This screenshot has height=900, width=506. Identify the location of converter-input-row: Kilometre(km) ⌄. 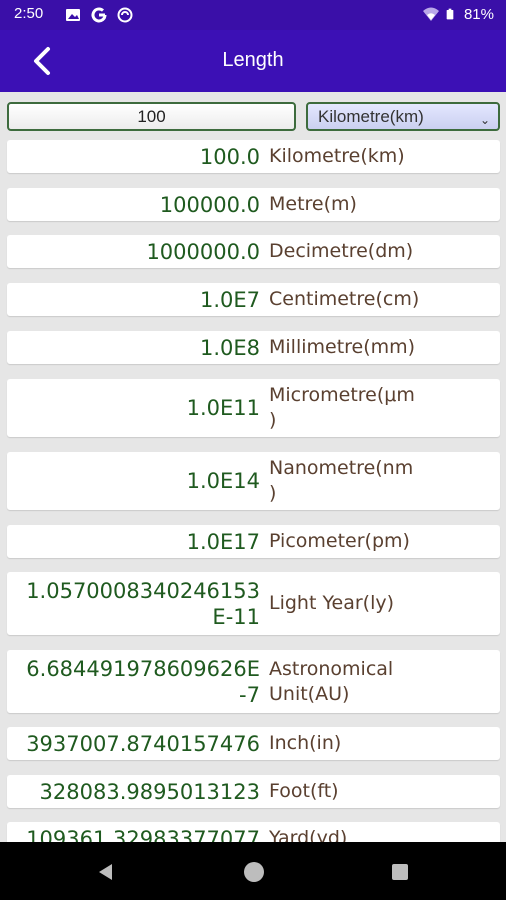
(253, 116).